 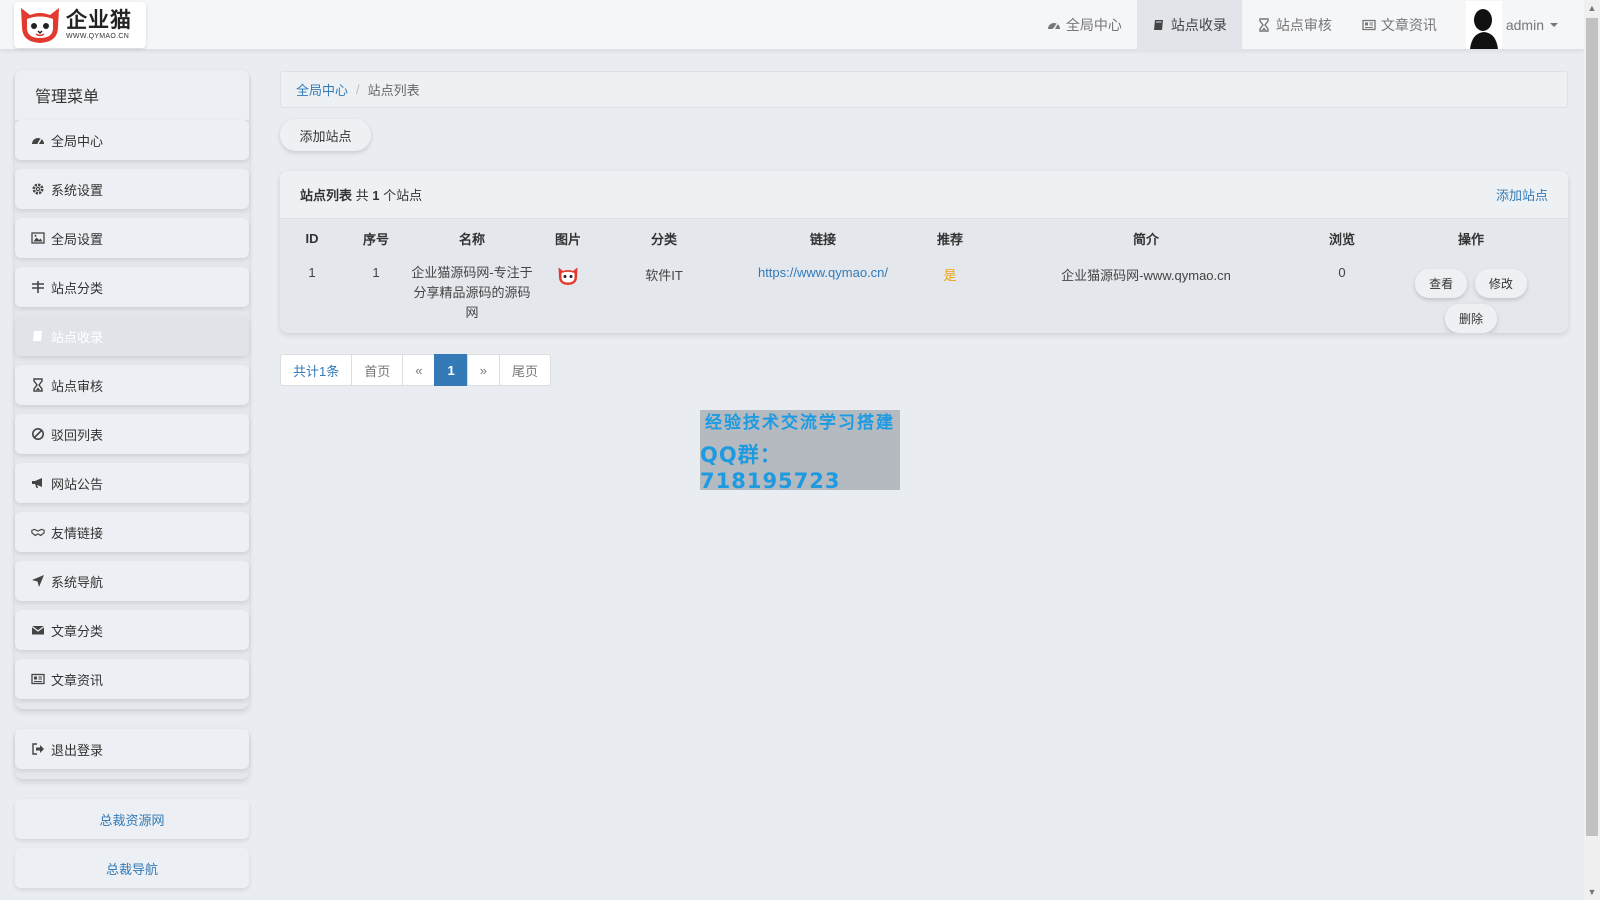 What do you see at coordinates (38, 581) in the screenshot?
I see `location-arrow-icon` at bounding box center [38, 581].